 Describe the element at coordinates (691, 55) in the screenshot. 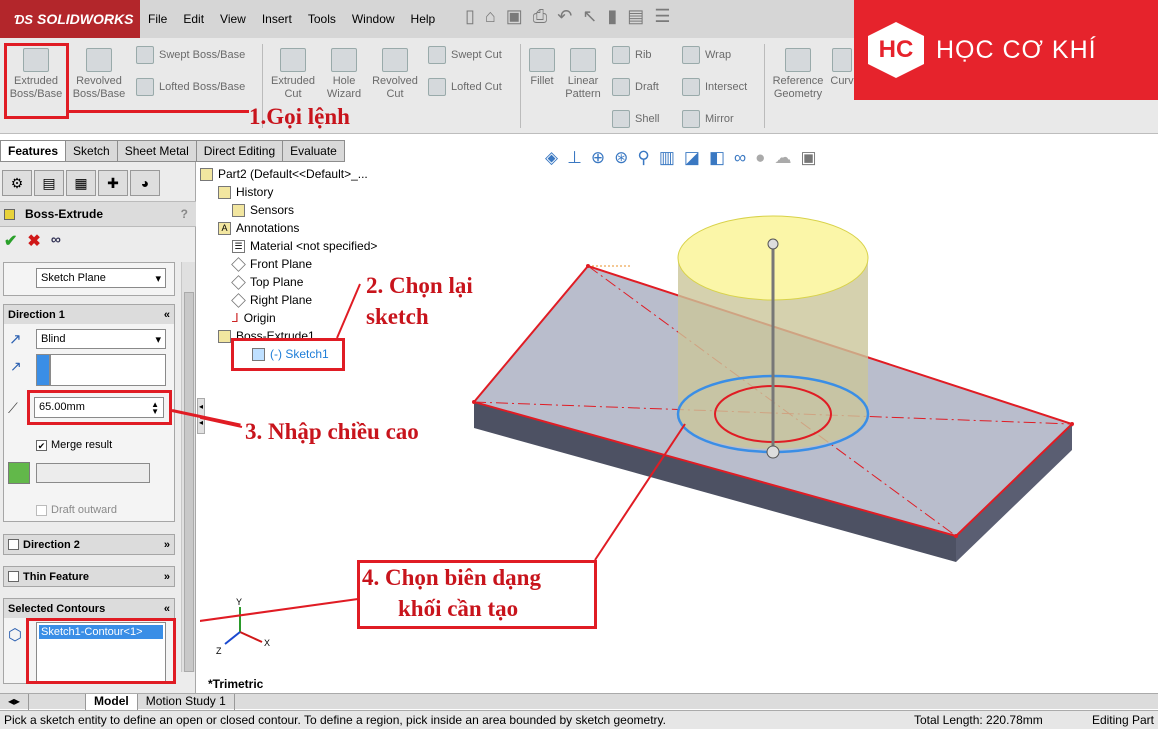

I see `wrap-icon` at that location.